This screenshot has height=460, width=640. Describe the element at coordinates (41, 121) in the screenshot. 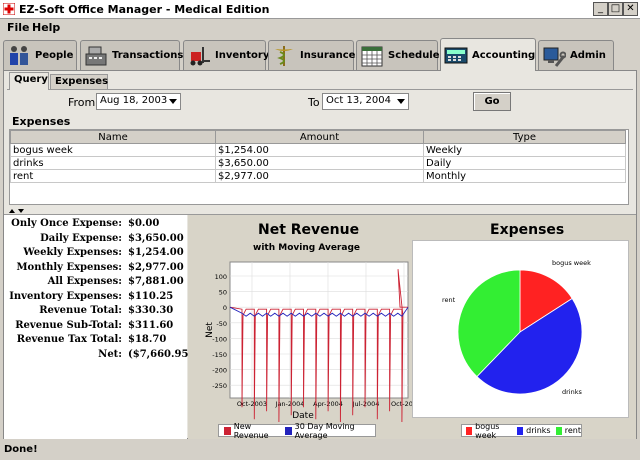

I see `expenses-title: Expenses` at that location.